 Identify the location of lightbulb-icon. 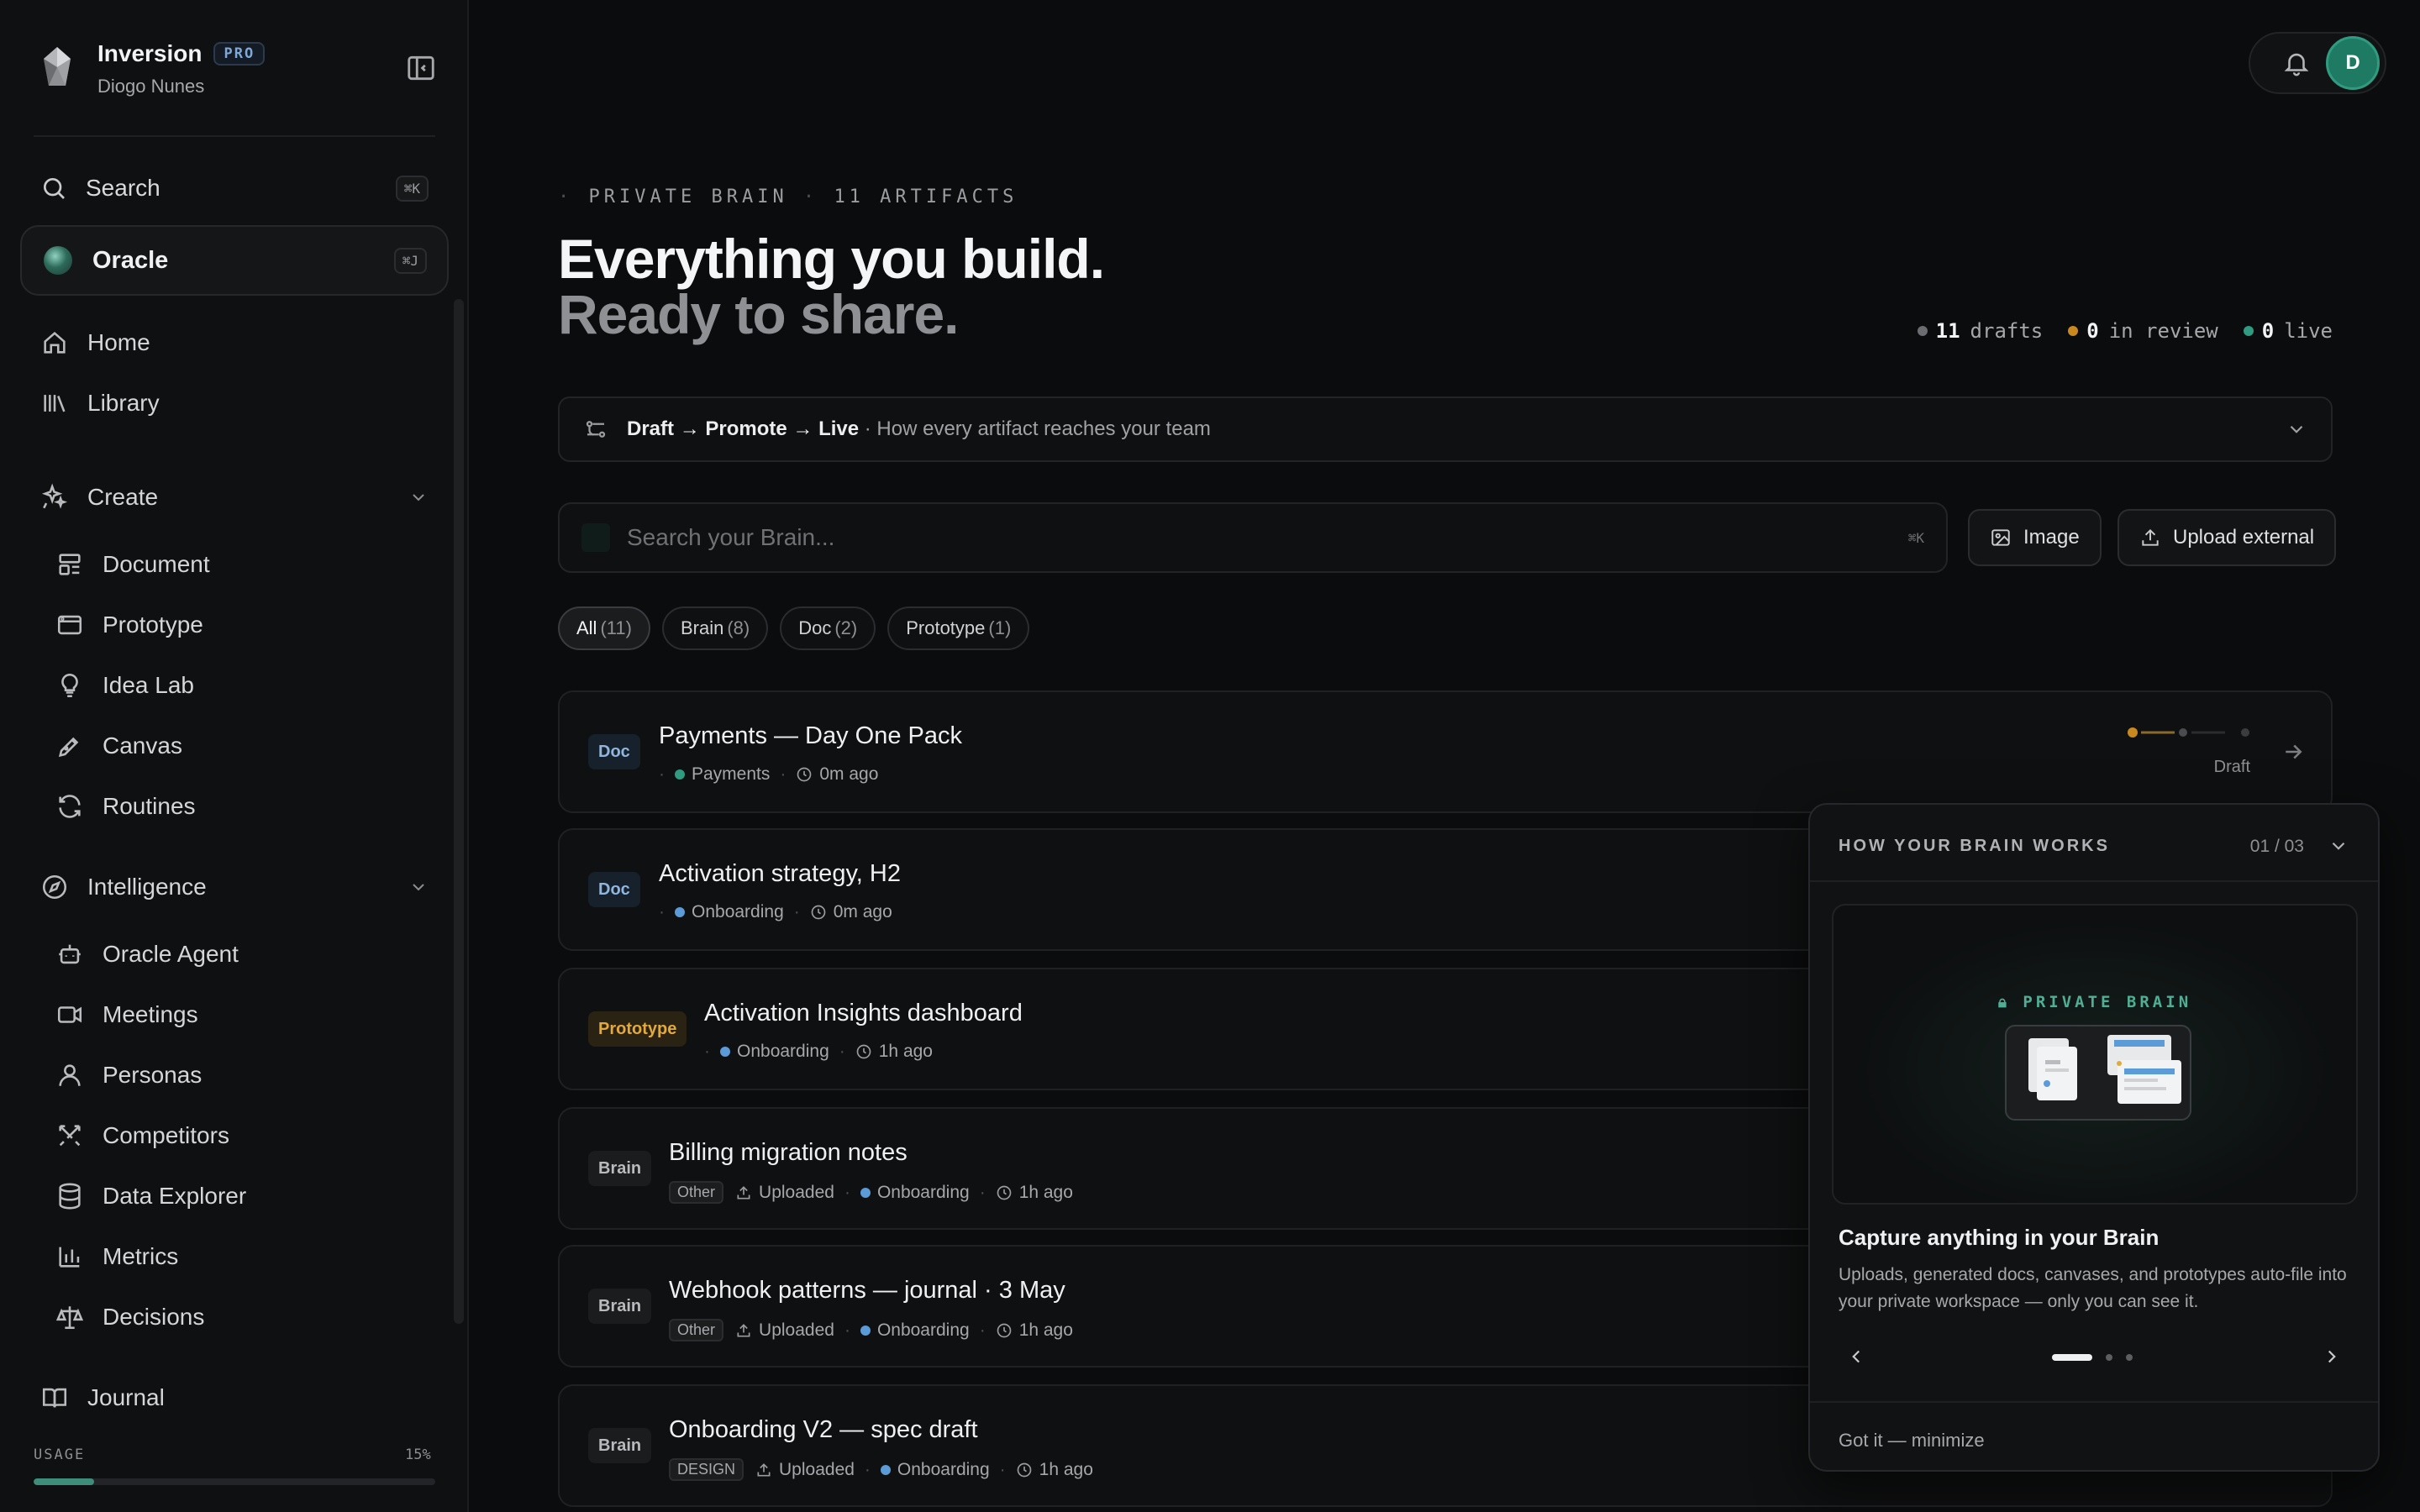
(69, 685).